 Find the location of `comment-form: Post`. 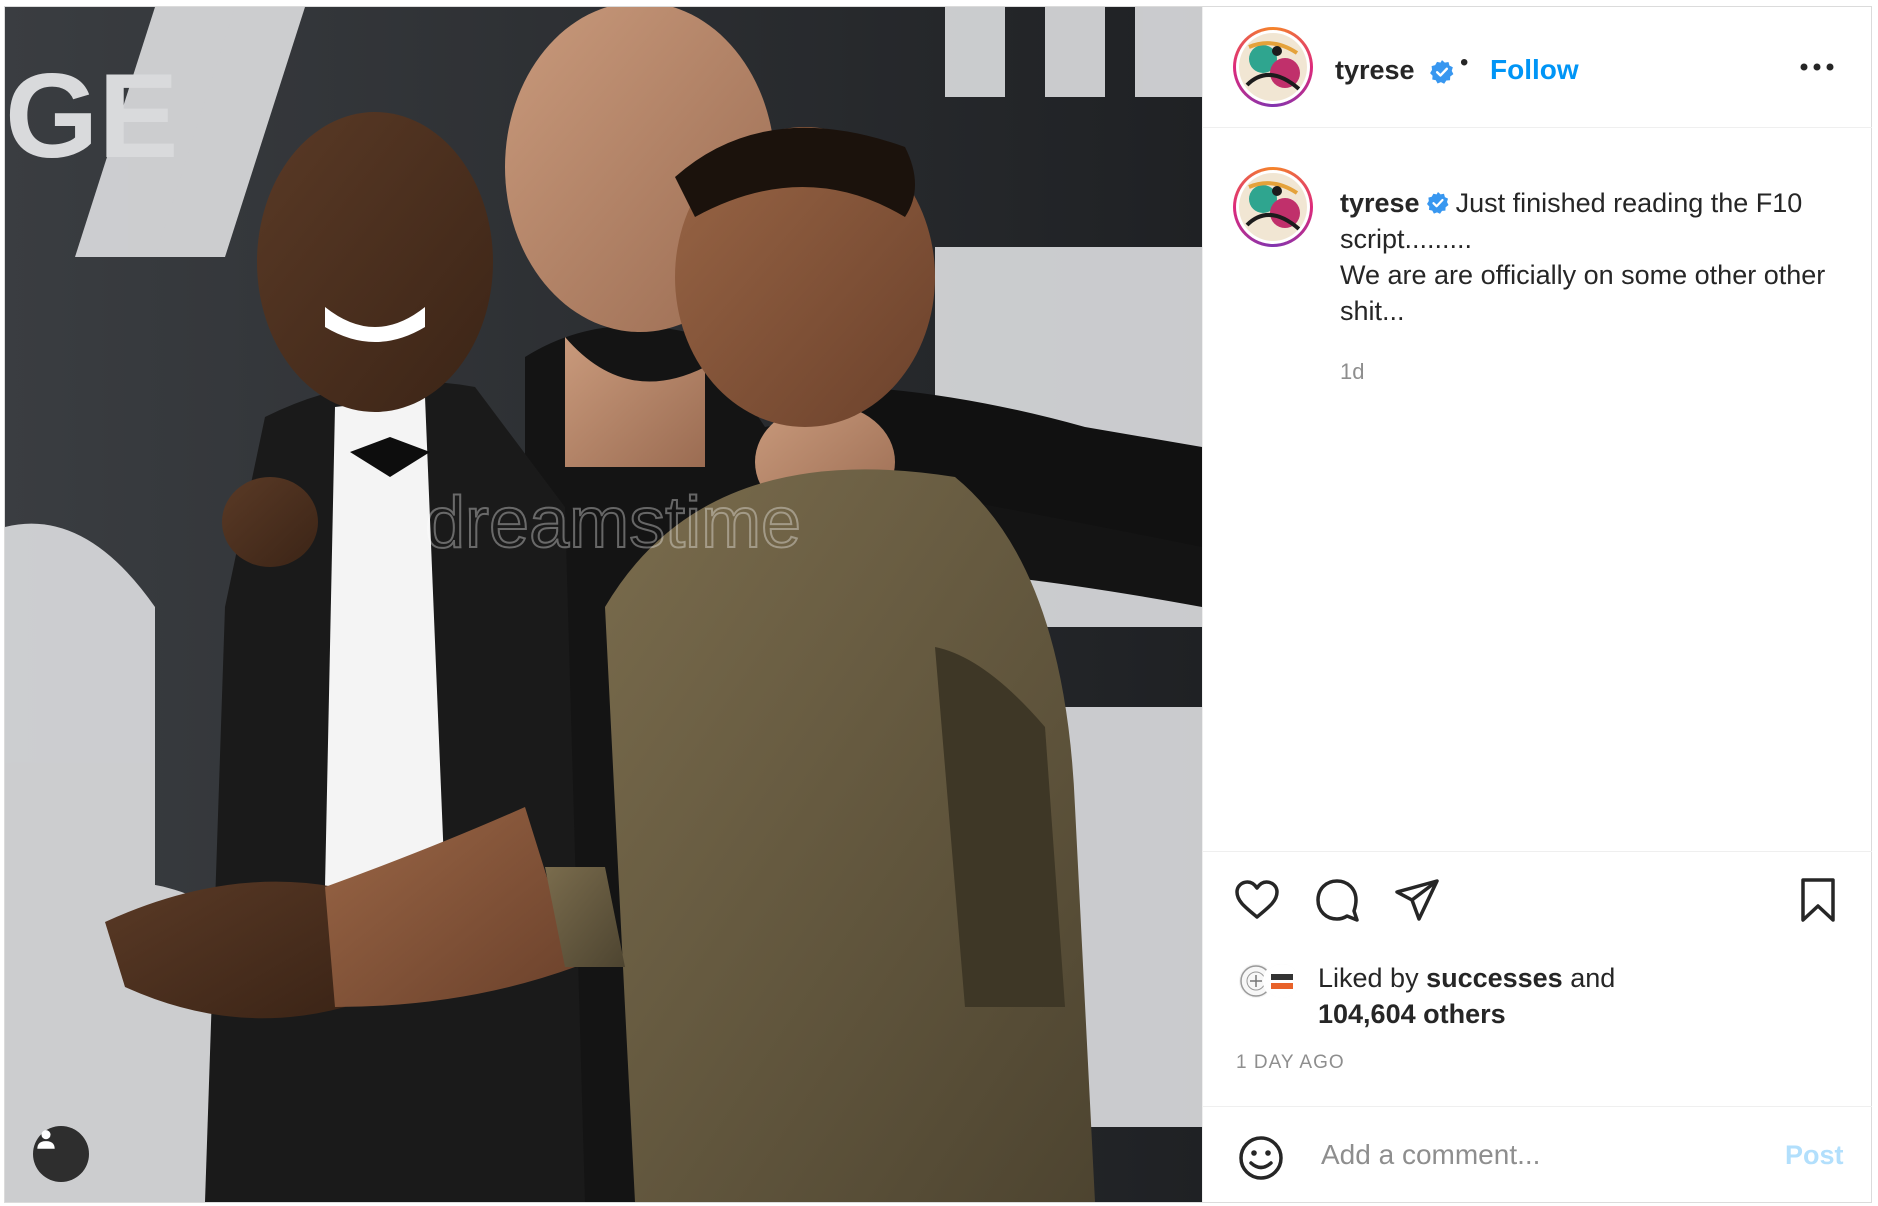

comment-form: Post is located at coordinates (1537, 1154).